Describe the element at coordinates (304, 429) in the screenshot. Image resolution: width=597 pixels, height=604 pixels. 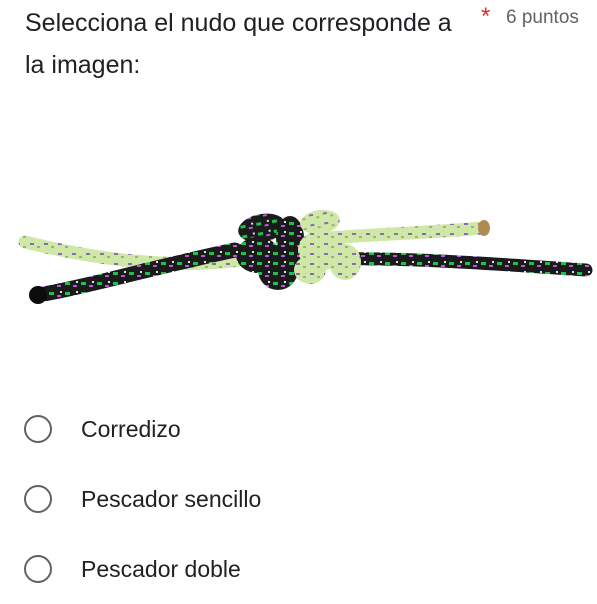
I see `option-corredizo: Corredizo` at that location.